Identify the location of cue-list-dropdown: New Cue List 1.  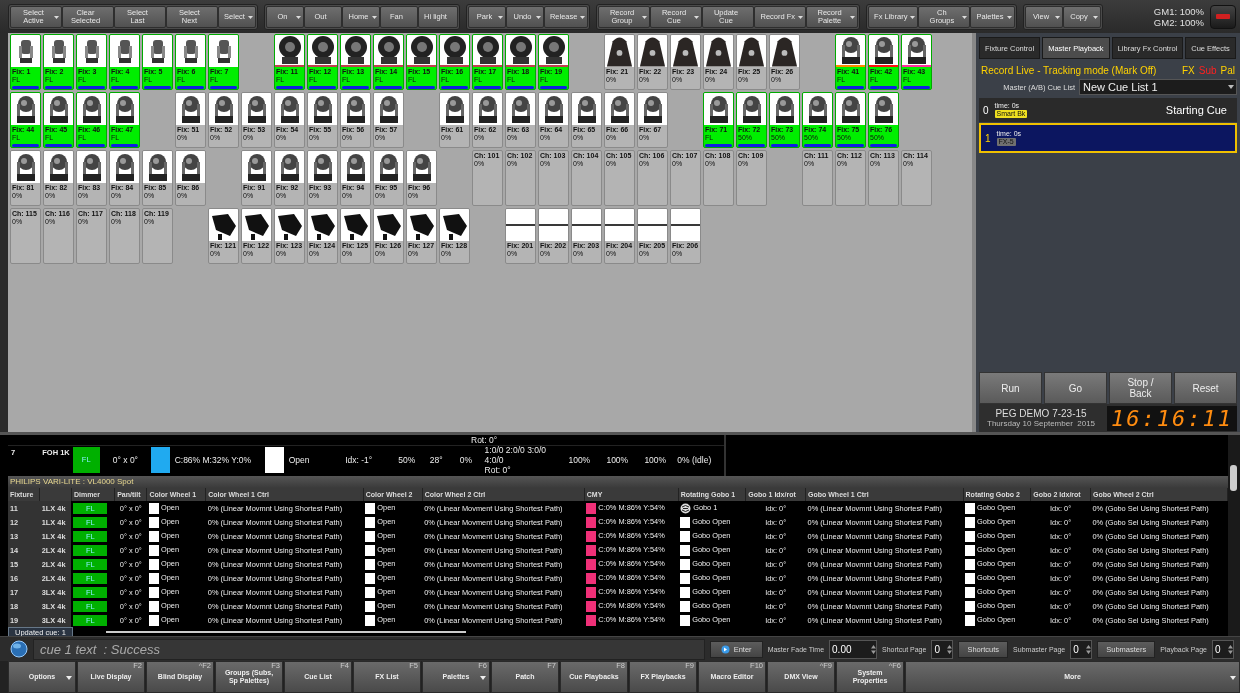
(1158, 87).